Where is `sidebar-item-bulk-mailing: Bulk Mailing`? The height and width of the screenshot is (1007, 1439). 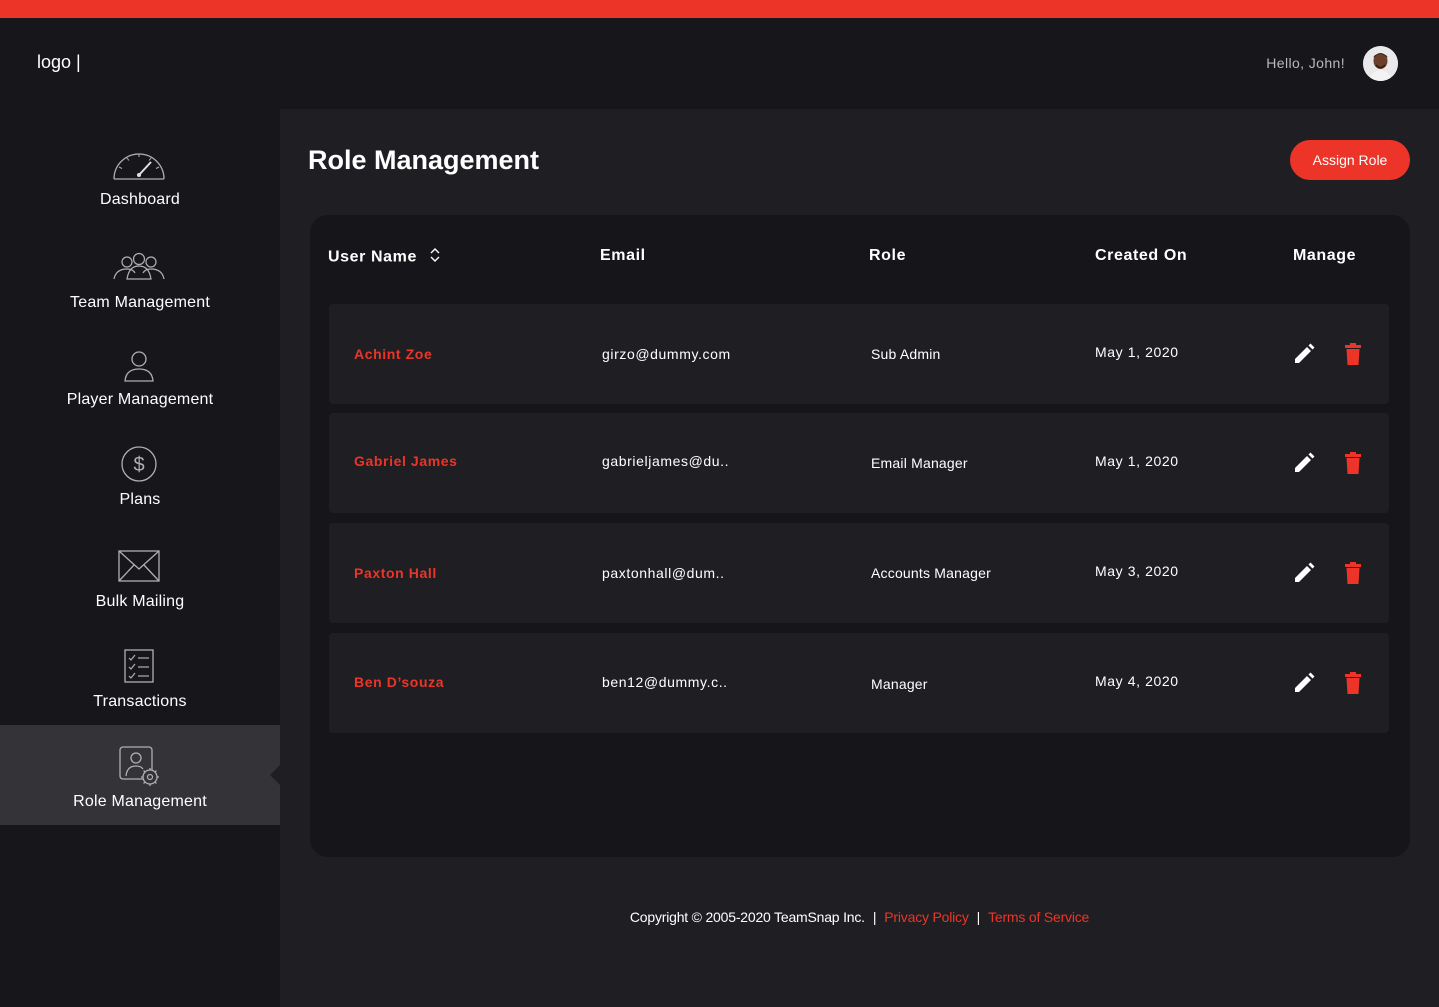 sidebar-item-bulk-mailing: Bulk Mailing is located at coordinates (140, 583).